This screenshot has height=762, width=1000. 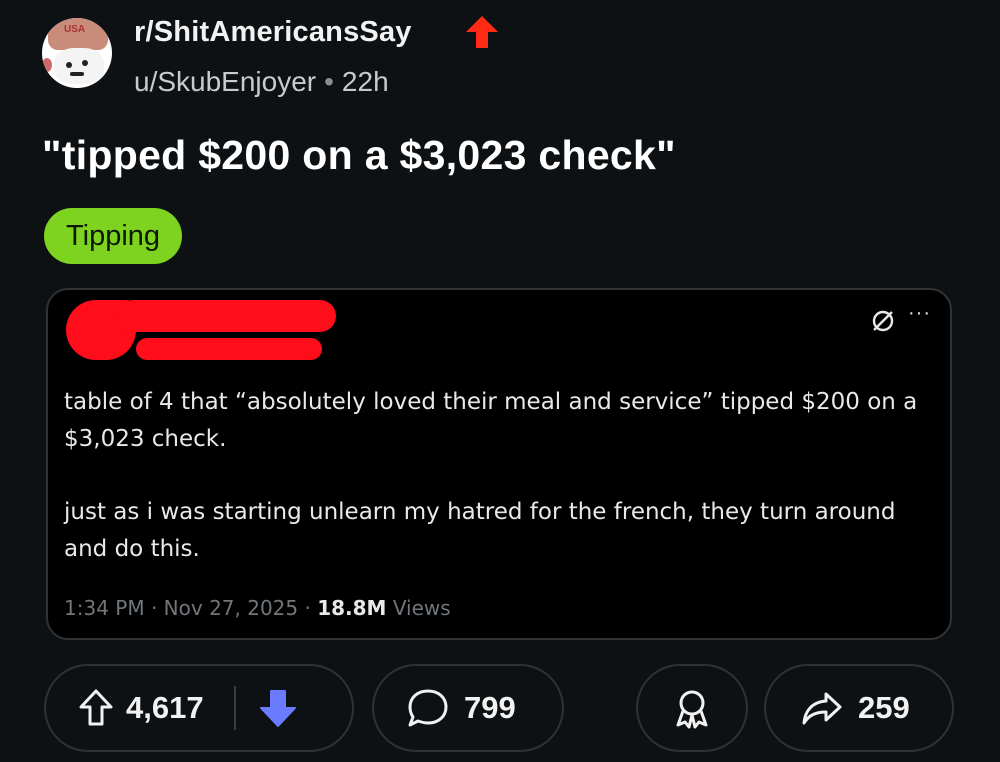 I want to click on subreddit-name: r/ShitAmericansSay, so click(x=273, y=32).